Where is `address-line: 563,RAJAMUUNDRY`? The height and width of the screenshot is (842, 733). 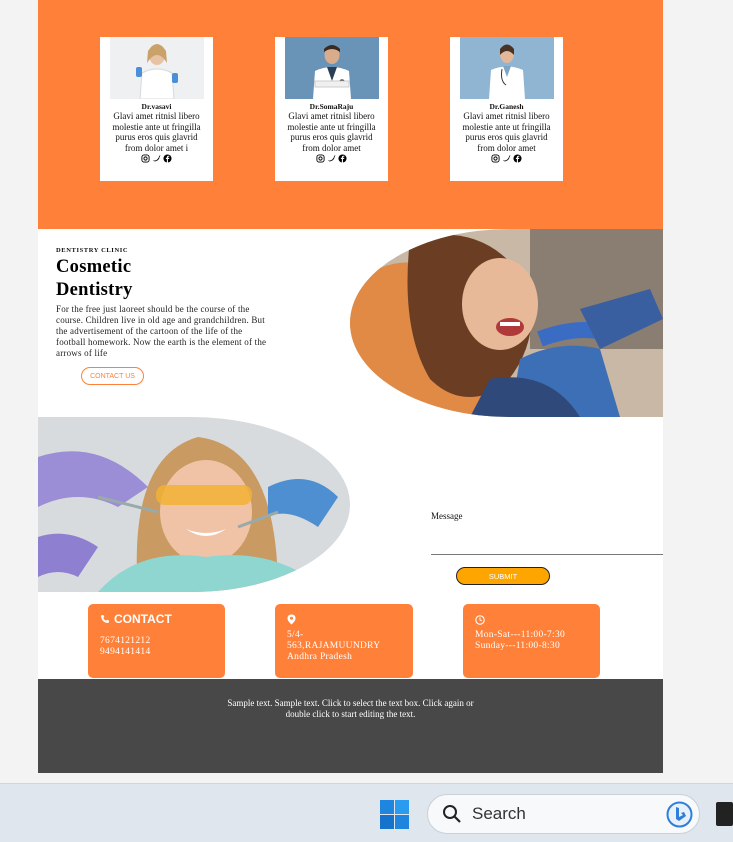
address-line: 563,RAJAMUUNDRY is located at coordinates (334, 646).